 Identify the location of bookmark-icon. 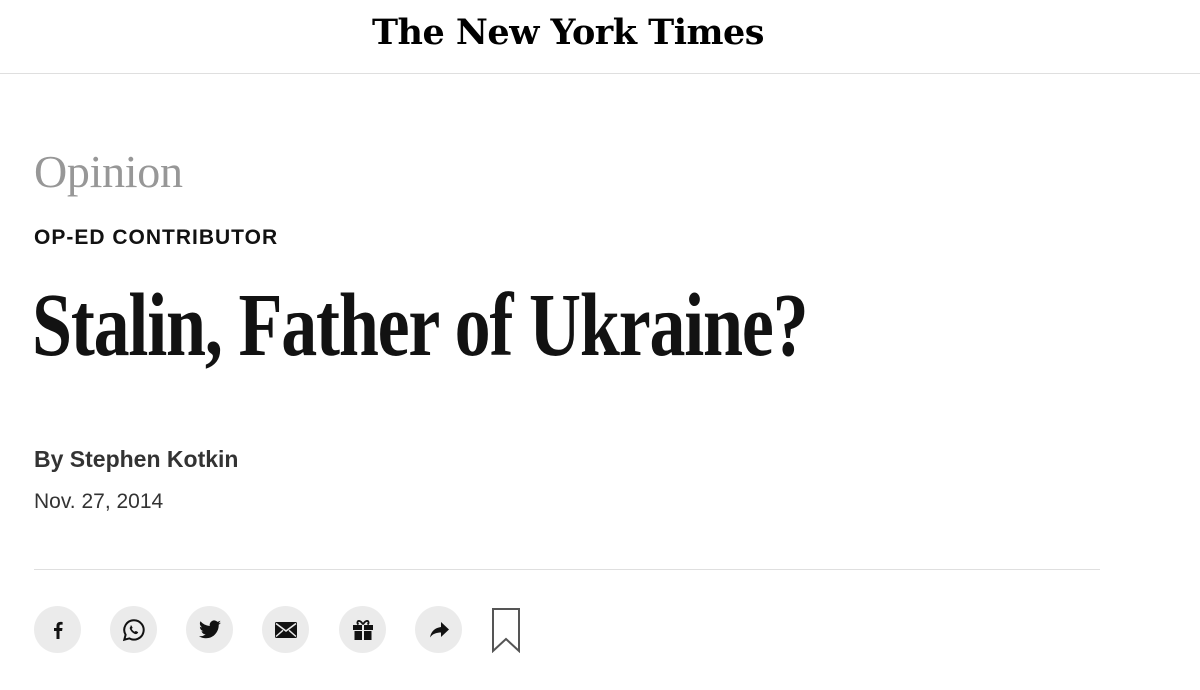
(506, 632).